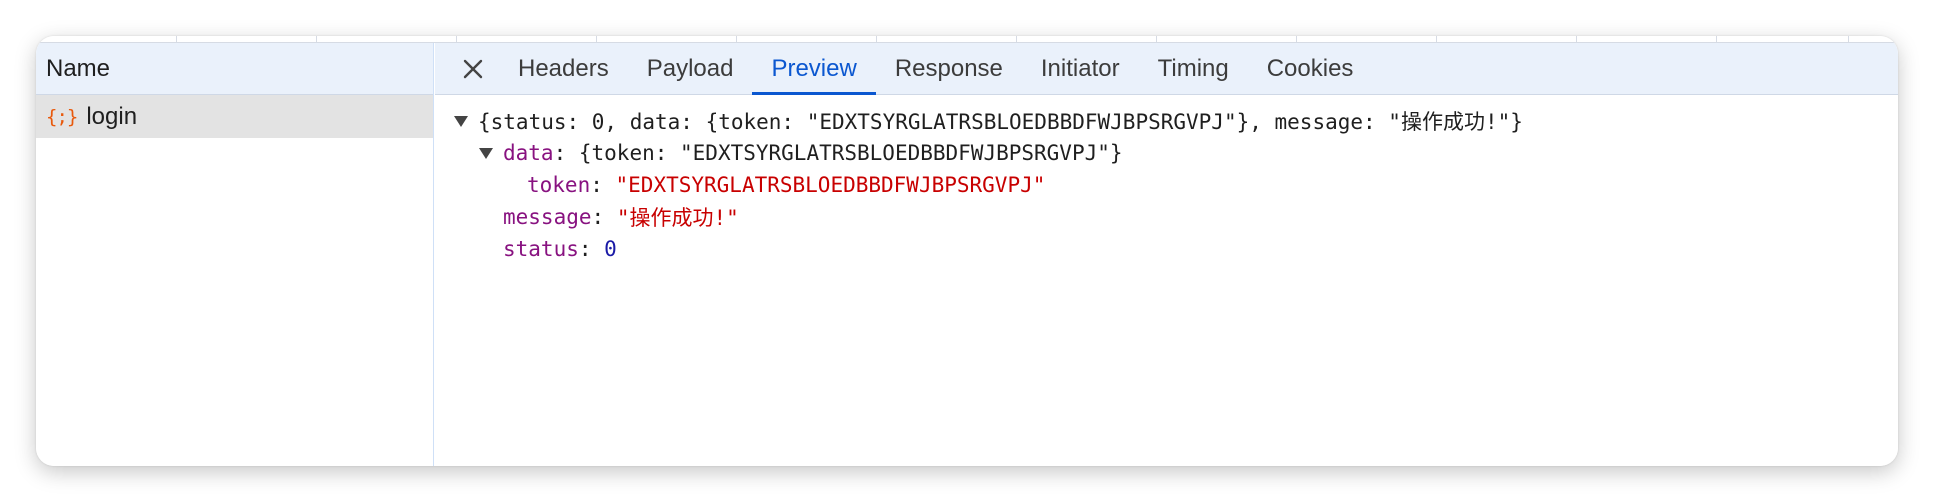 The height and width of the screenshot is (502, 1934). Describe the element at coordinates (541, 249) in the screenshot. I see `json-key-status: status` at that location.